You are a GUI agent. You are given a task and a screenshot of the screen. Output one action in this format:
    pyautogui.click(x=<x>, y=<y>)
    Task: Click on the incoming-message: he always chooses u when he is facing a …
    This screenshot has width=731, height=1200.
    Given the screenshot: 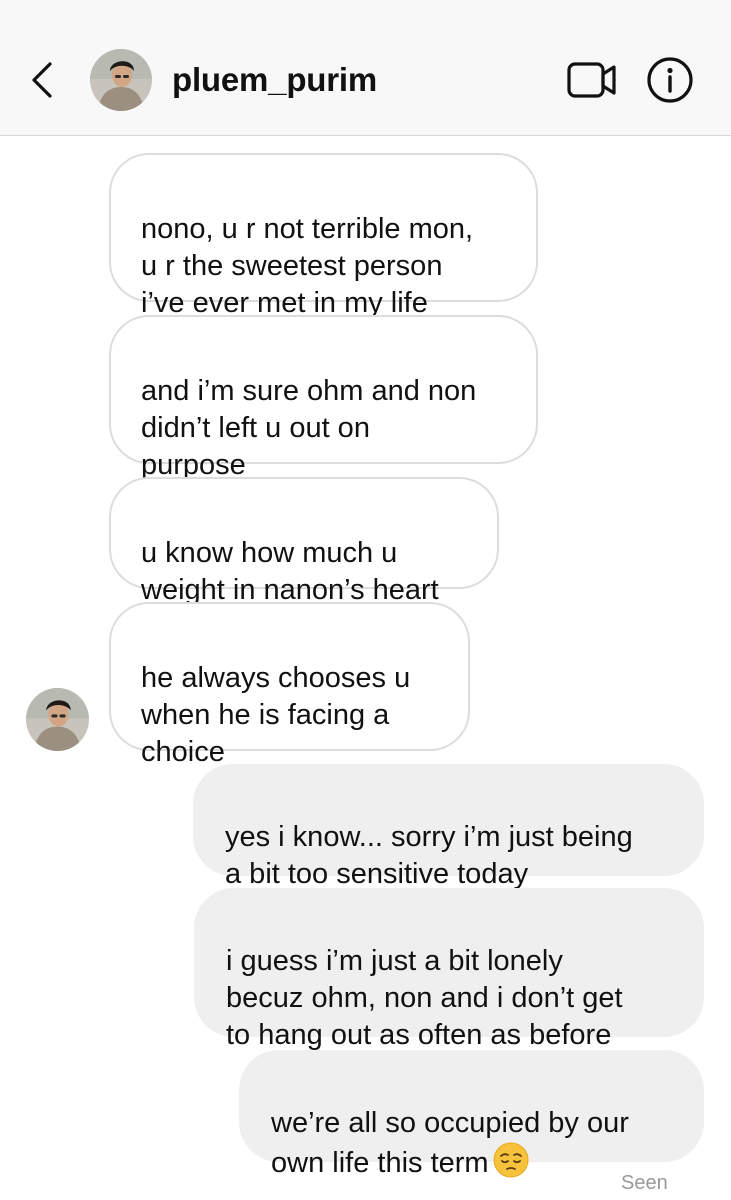 What is the action you would take?
    pyautogui.click(x=289, y=685)
    